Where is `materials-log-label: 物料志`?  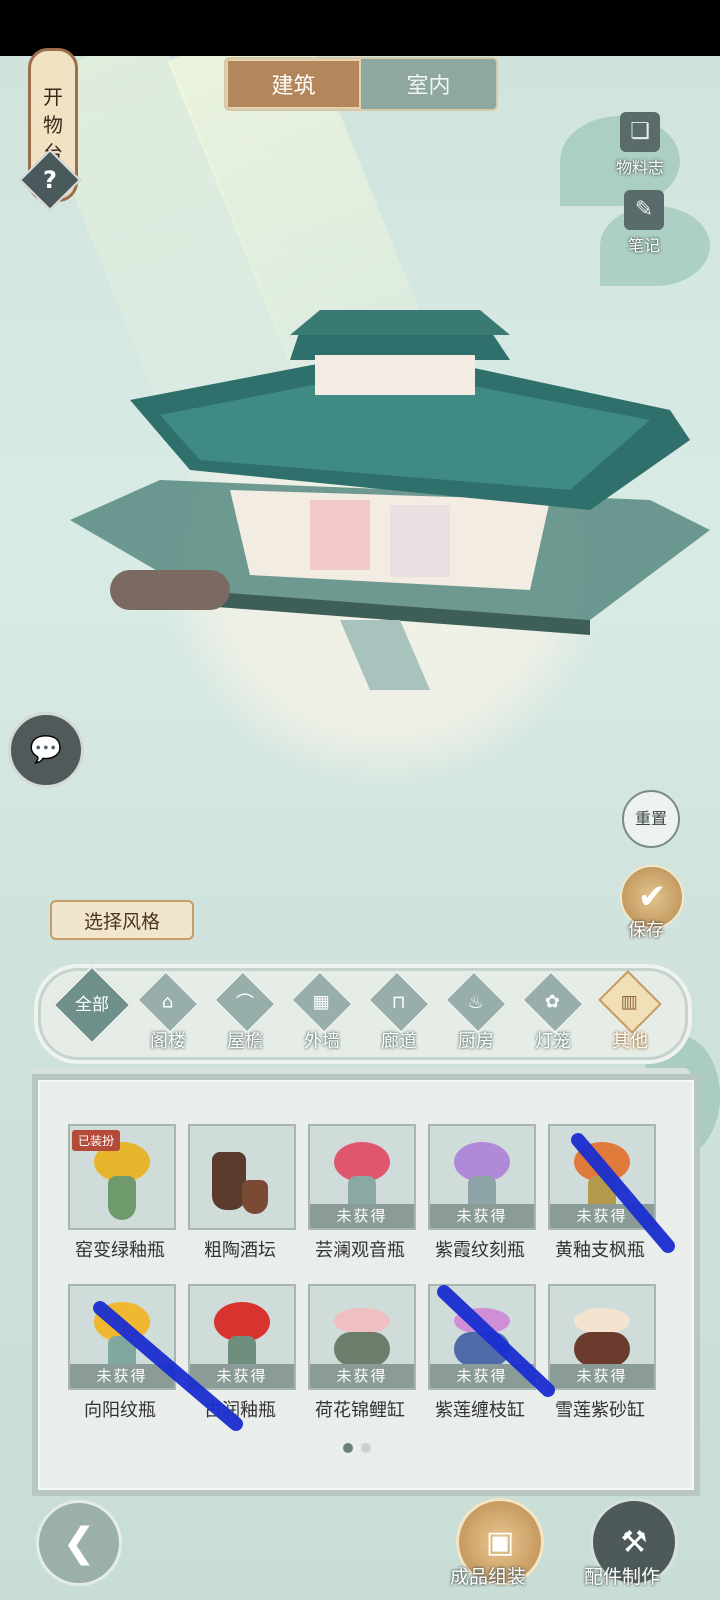 materials-log-label: 物料志 is located at coordinates (640, 167).